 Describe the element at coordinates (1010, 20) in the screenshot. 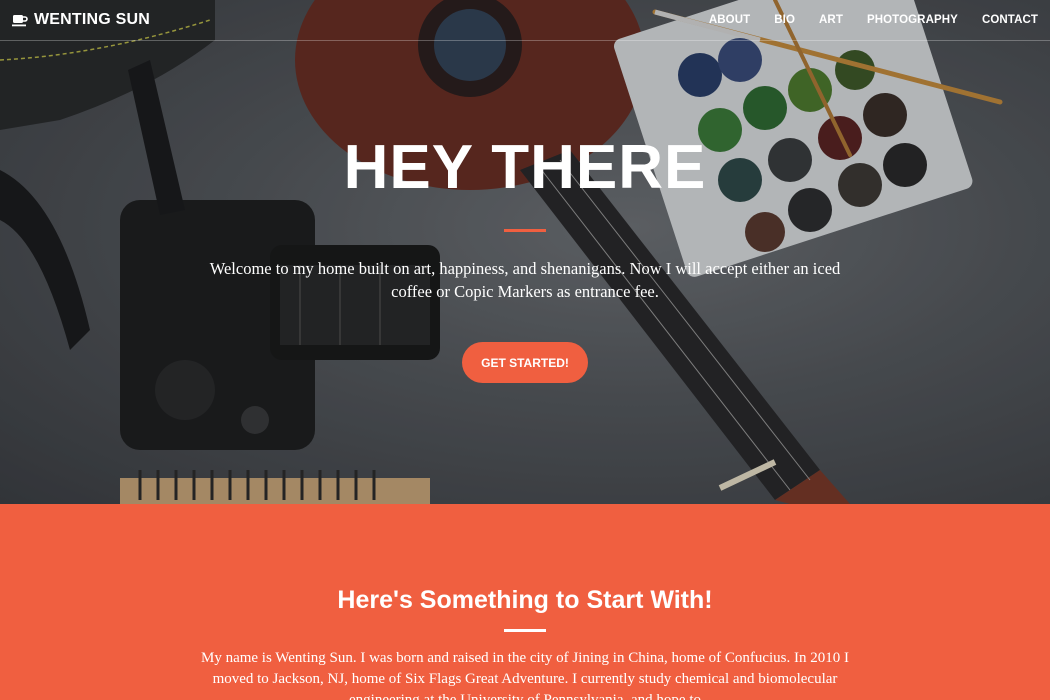

I see `nav-link-contact: CONTACT` at that location.